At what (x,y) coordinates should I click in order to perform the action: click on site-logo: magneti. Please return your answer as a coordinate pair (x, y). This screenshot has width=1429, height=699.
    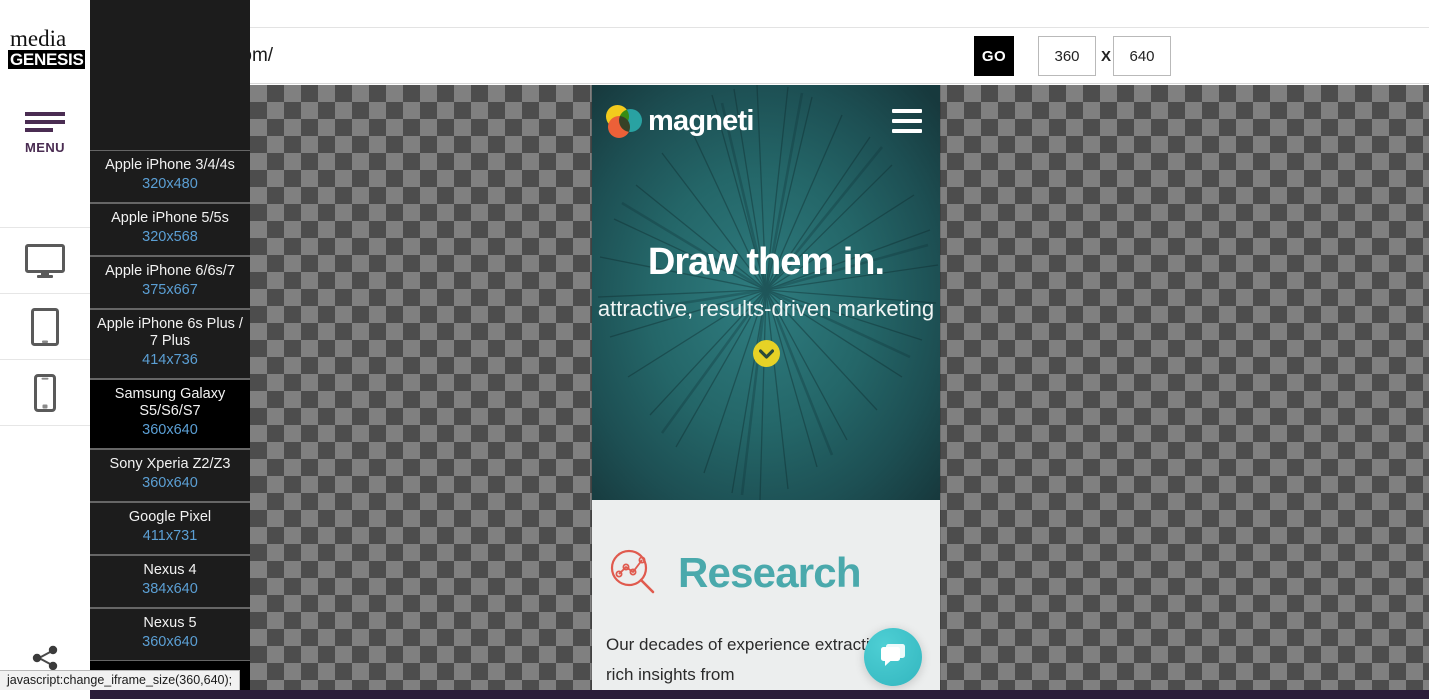
    Looking at the image, I should click on (680, 121).